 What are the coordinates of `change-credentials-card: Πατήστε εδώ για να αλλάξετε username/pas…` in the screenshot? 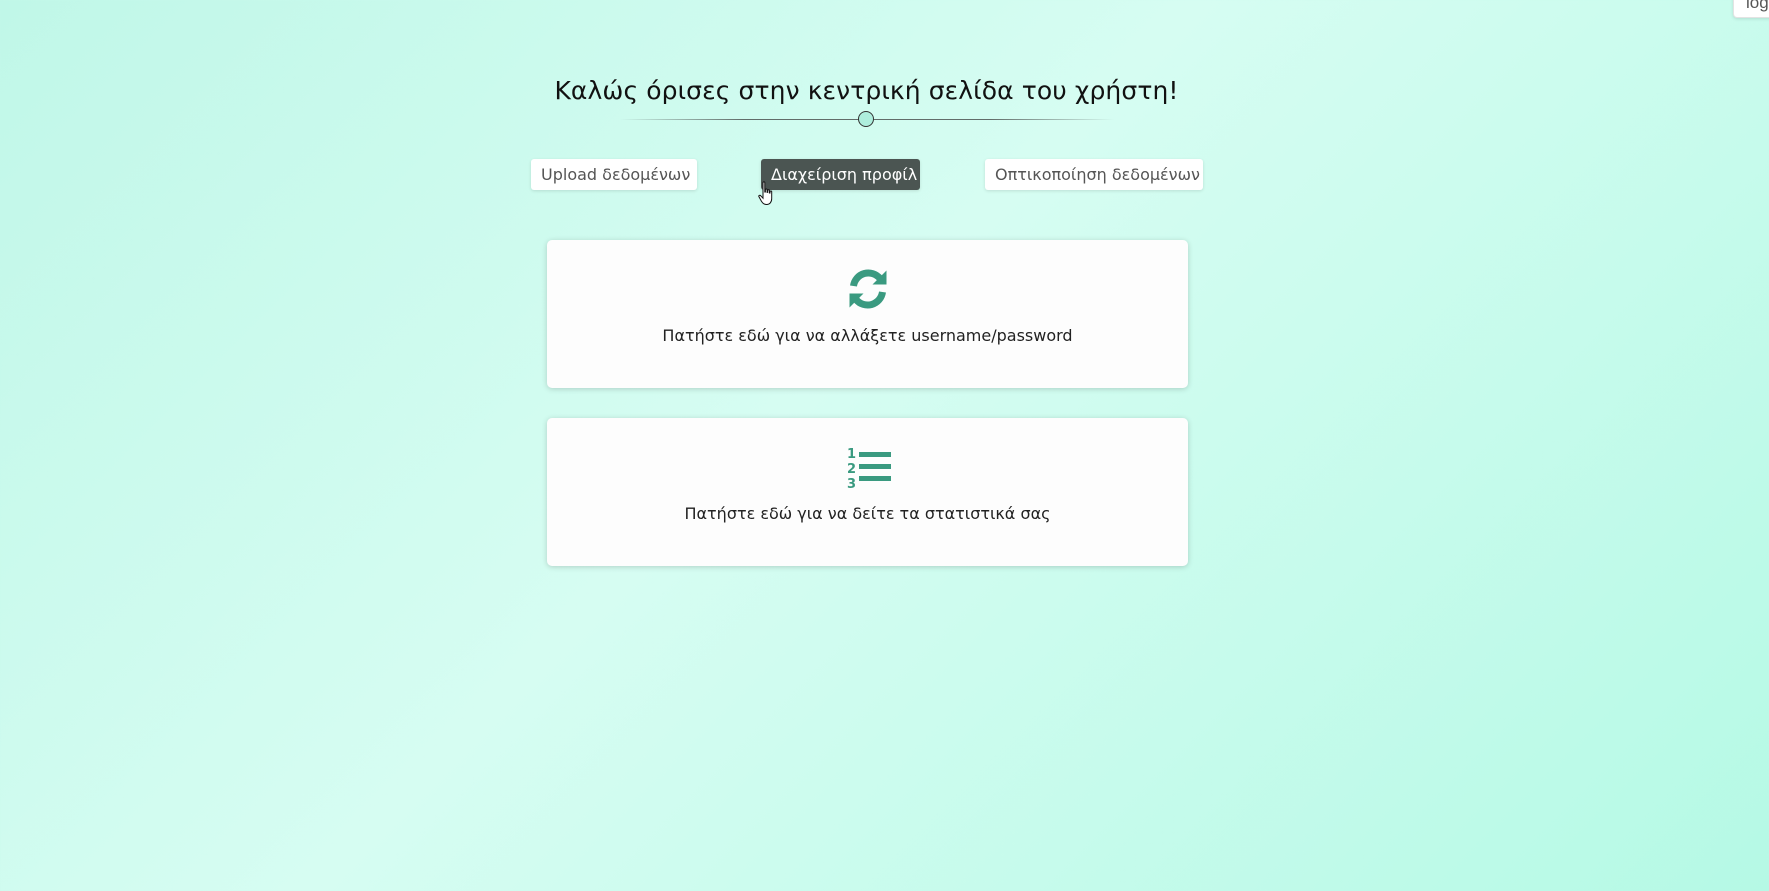 It's located at (867, 314).